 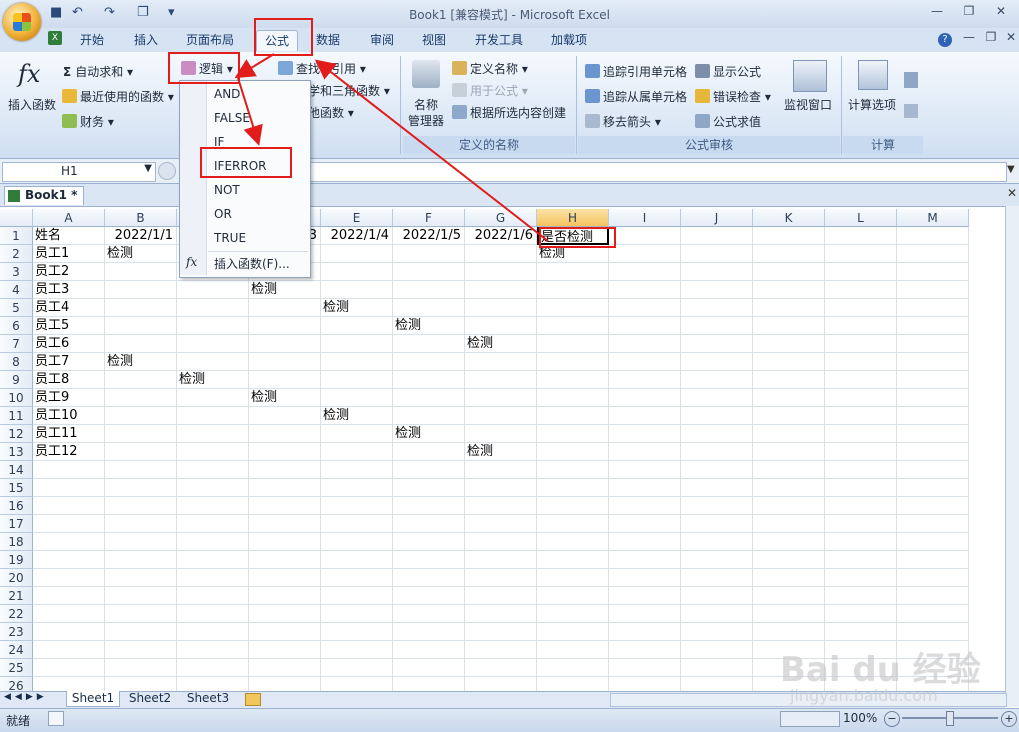 I want to click on row-header: 2, so click(x=16, y=254).